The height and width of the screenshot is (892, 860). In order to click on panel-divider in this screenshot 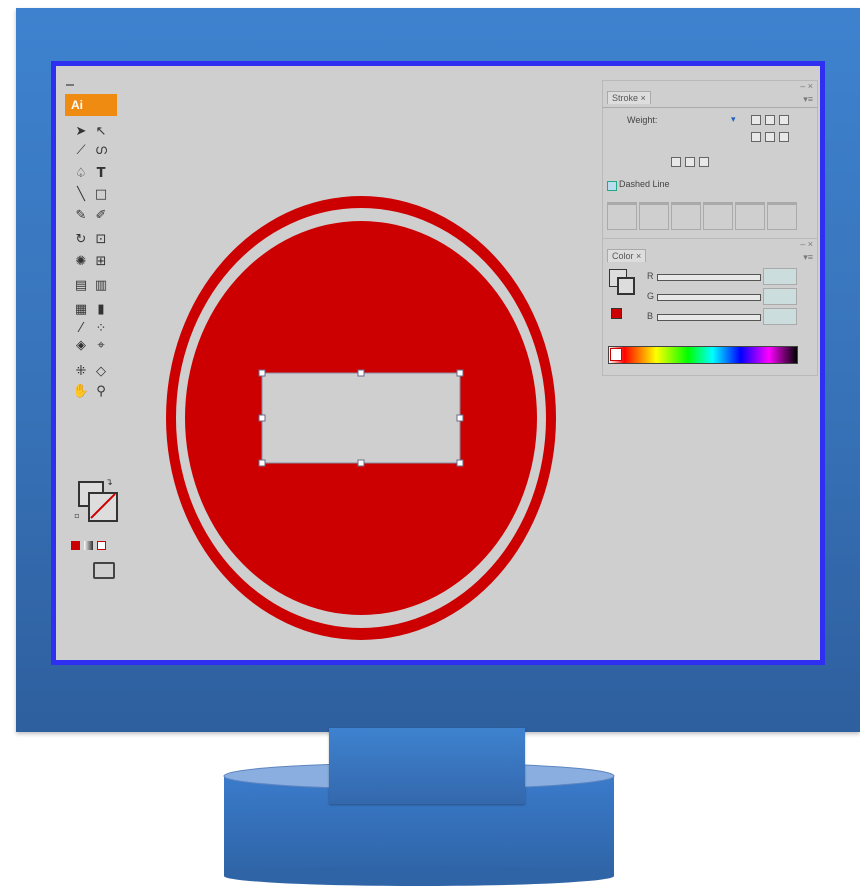, I will do `click(710, 107)`.